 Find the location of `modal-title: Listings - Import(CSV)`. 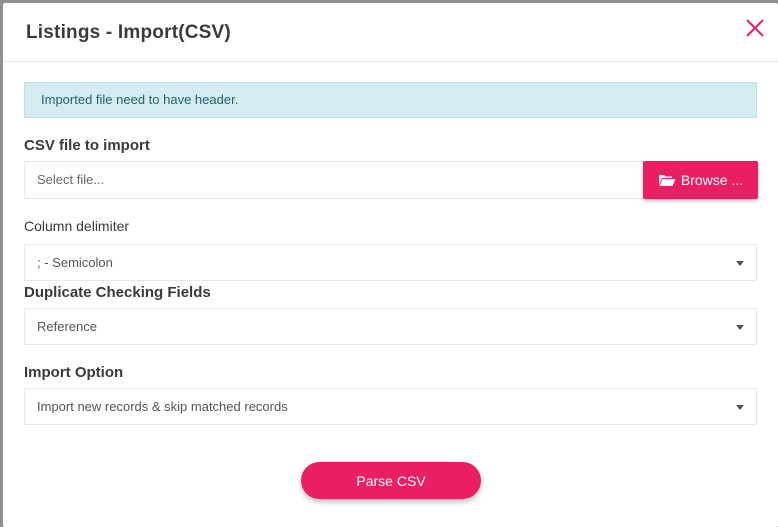

modal-title: Listings - Import(CSV) is located at coordinates (128, 32).